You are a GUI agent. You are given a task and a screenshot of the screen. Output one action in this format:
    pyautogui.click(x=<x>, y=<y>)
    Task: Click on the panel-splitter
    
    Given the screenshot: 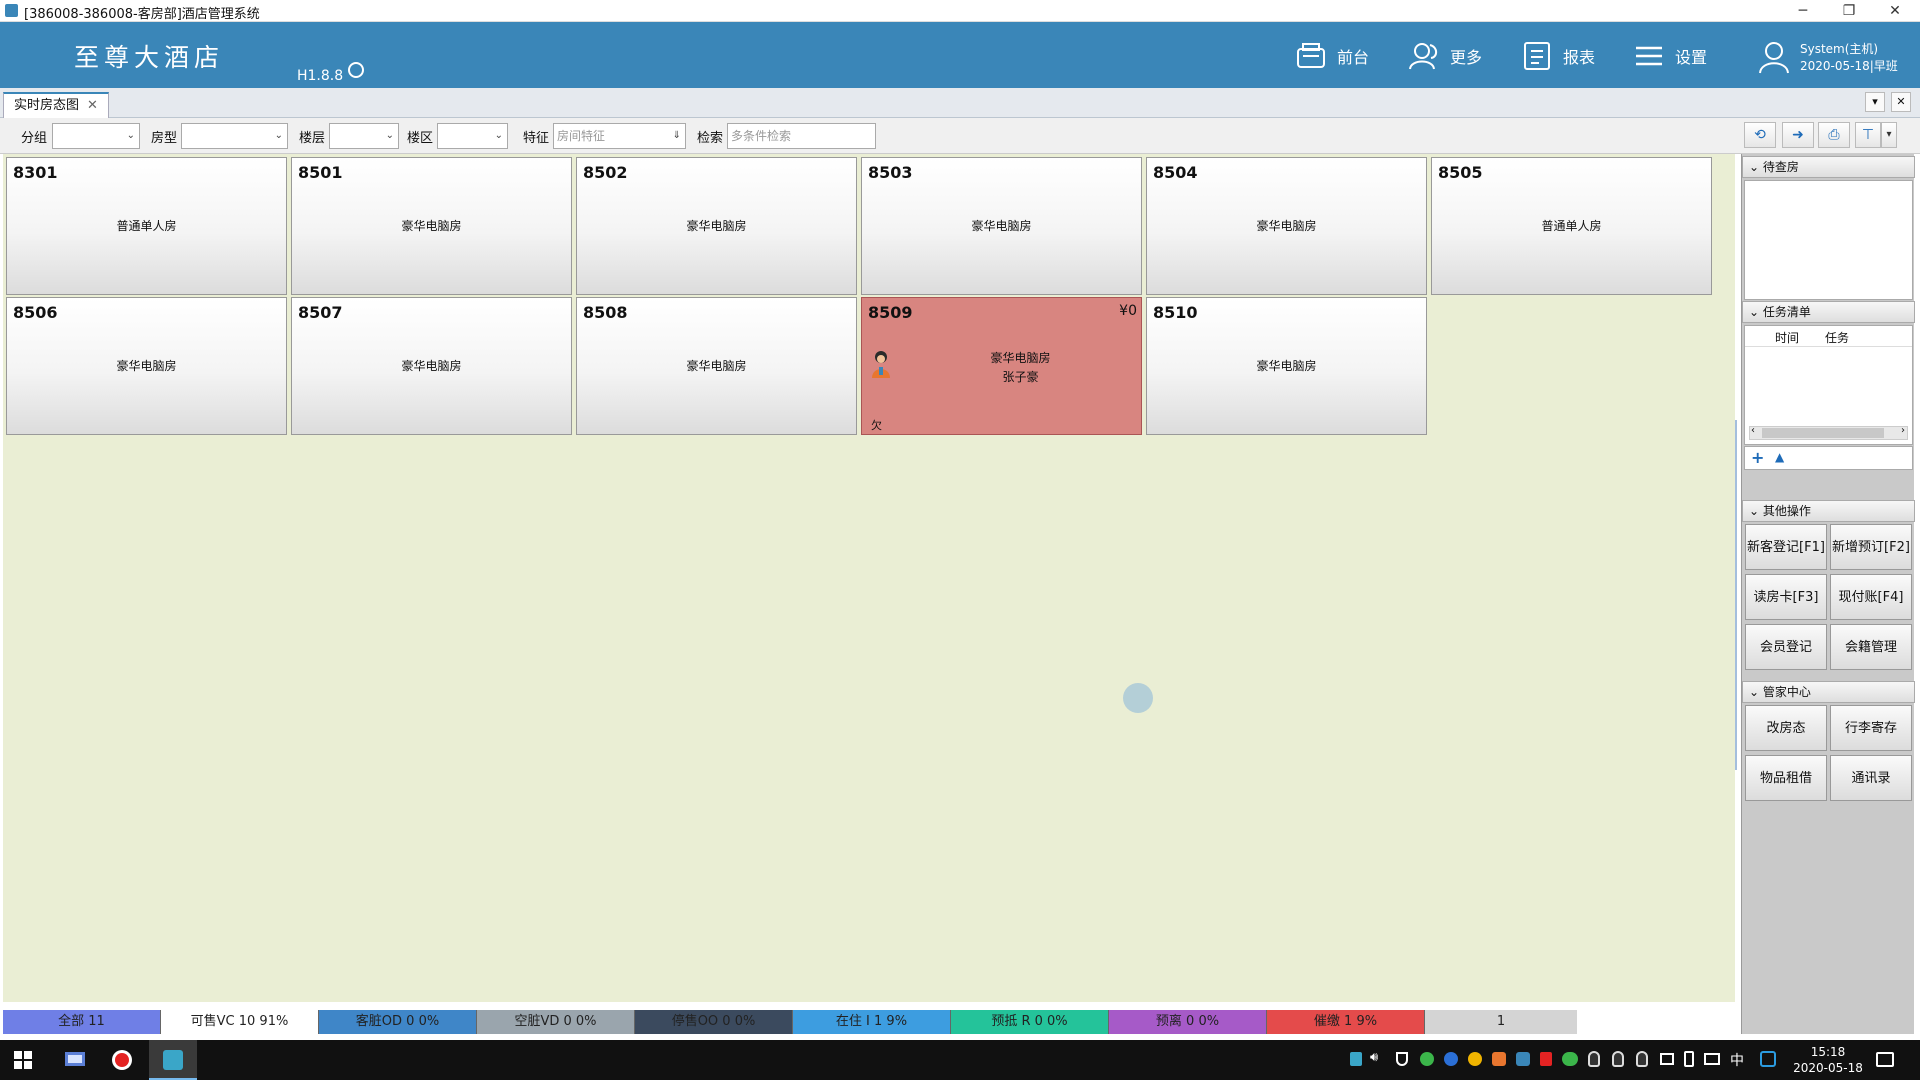 What is the action you would take?
    pyautogui.click(x=1736, y=595)
    